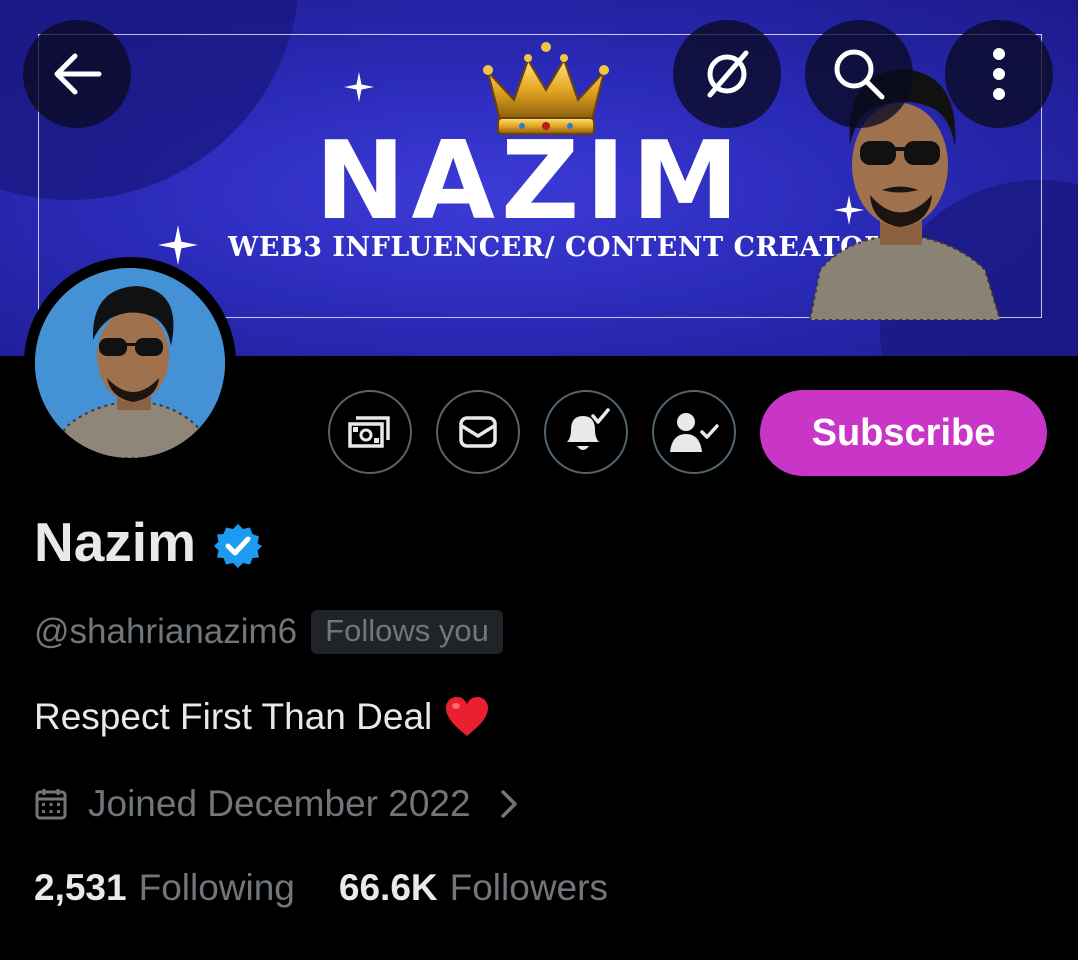 The image size is (1078, 960). What do you see at coordinates (467, 716) in the screenshot?
I see `red-heart-emoji-icon` at bounding box center [467, 716].